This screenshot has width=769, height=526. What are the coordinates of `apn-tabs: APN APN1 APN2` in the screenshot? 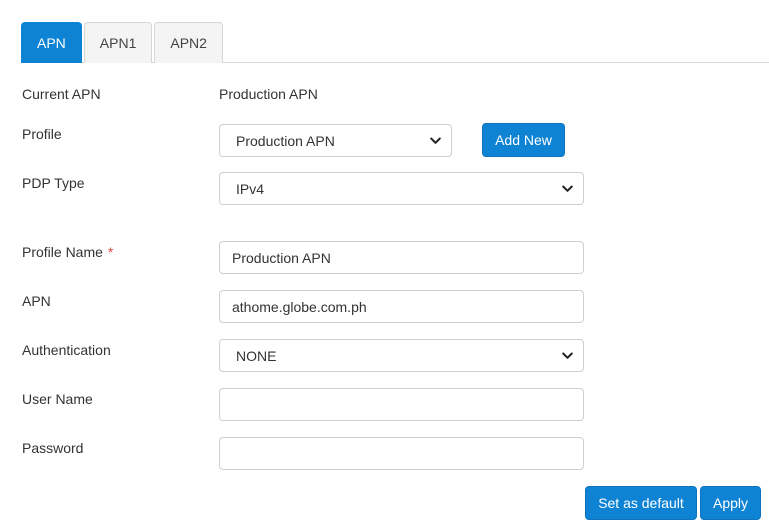 It's located at (123, 42).